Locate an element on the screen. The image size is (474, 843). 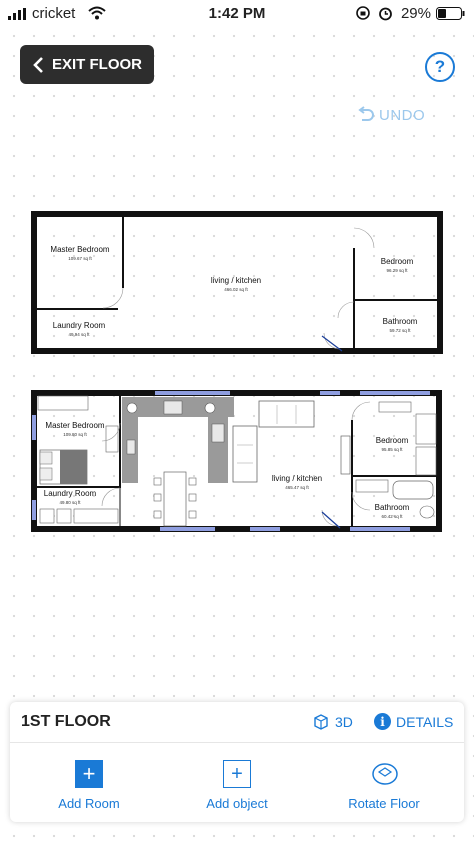
add-object-button: + Add object is located at coordinates (237, 785).